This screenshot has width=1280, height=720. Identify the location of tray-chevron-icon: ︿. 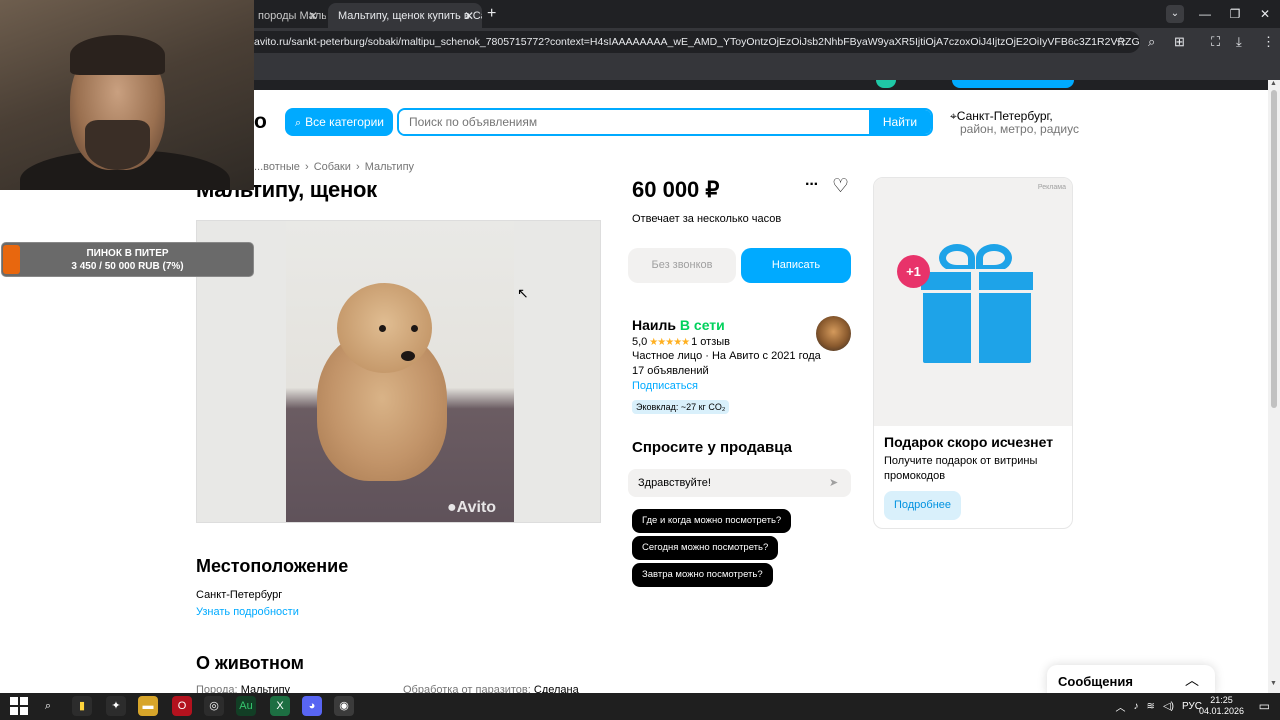
(1121, 706).